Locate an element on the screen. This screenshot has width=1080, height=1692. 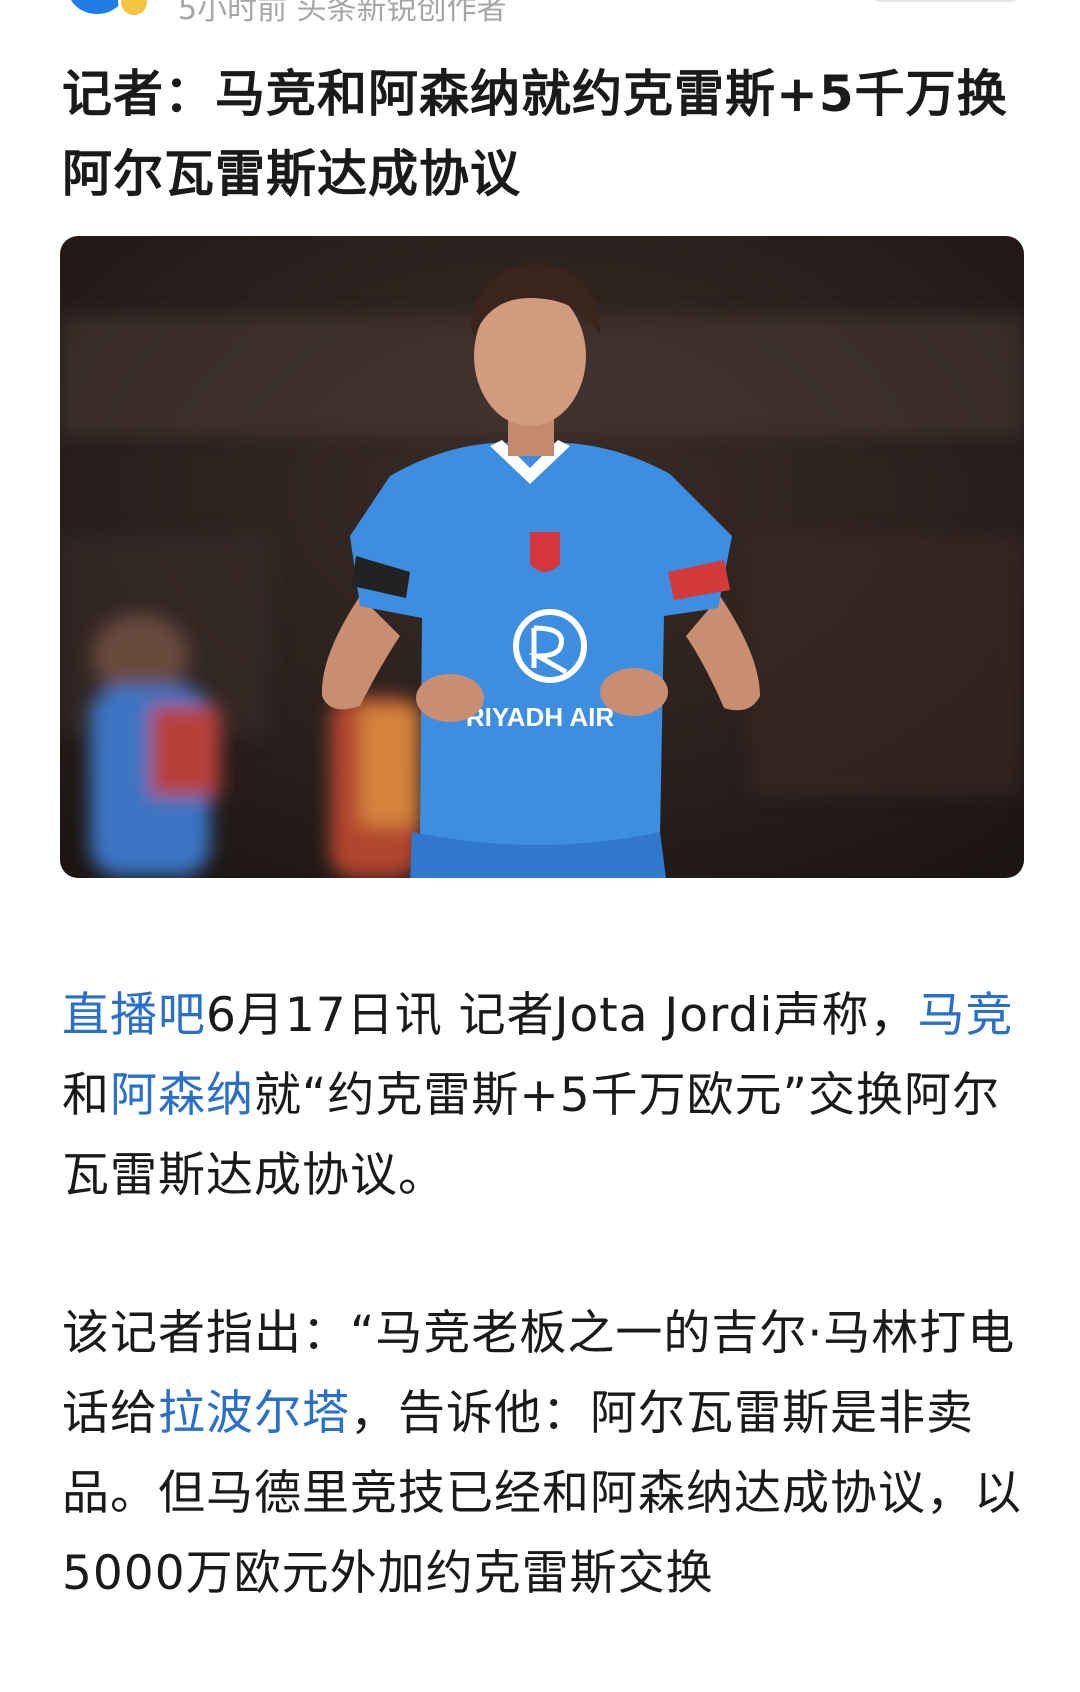
post-meta: 5小时前 头条新锐创作者 is located at coordinates (342, 11).